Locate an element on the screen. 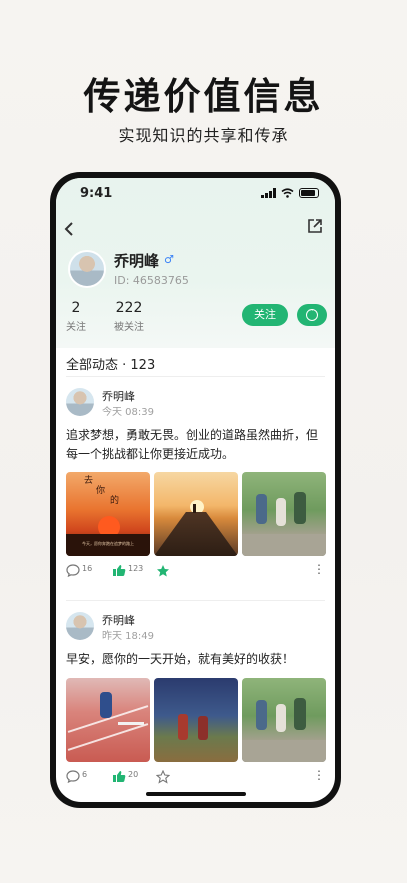  status-bar: 9:41 is located at coordinates (195, 195).